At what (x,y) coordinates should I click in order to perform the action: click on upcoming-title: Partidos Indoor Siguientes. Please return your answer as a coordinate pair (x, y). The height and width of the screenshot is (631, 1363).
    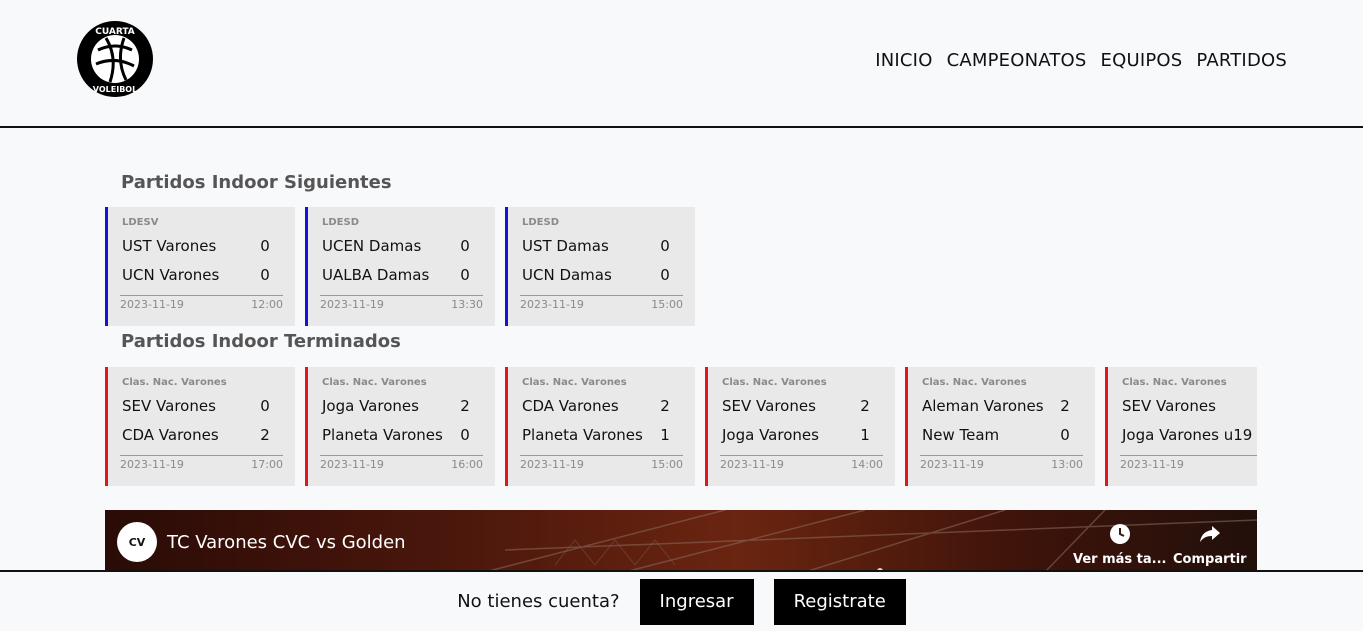
    Looking at the image, I should click on (256, 182).